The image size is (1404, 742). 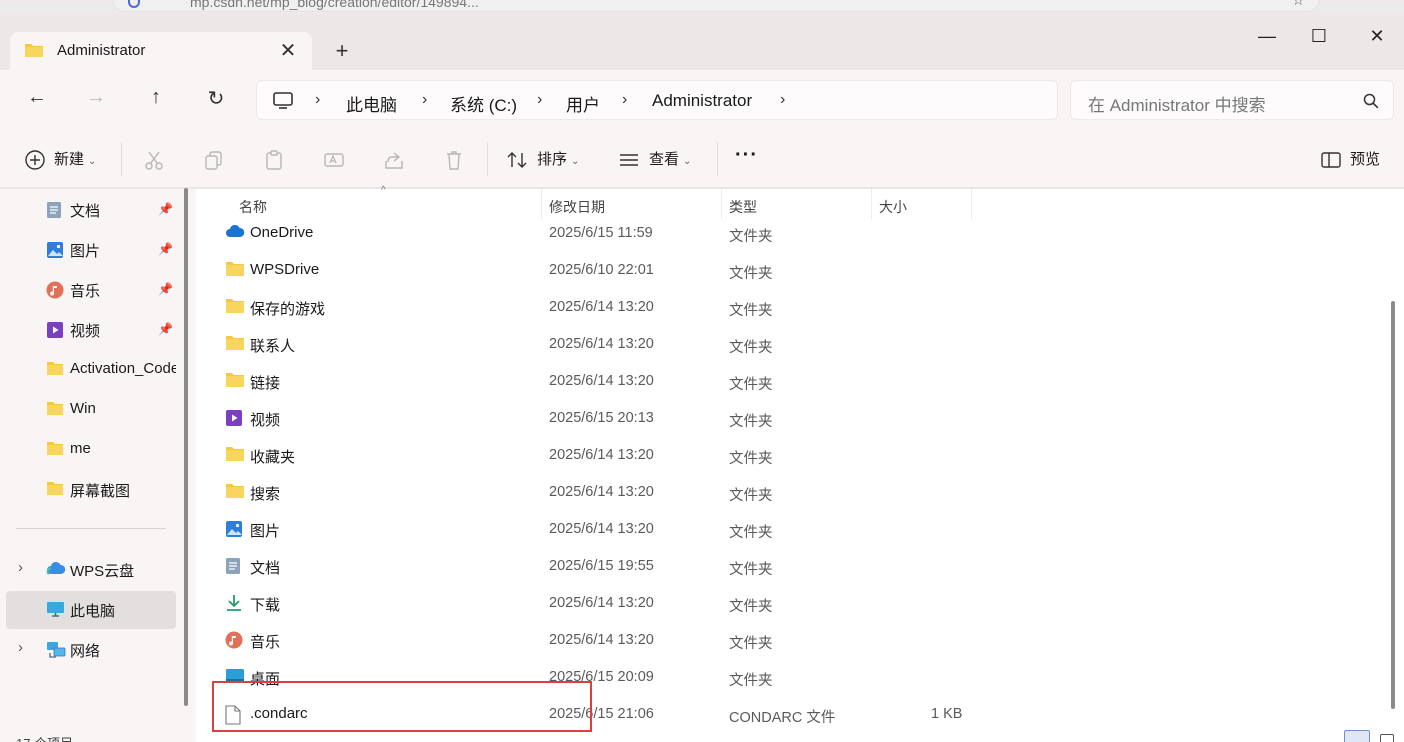 What do you see at coordinates (334, 160) in the screenshot?
I see `rename-icon` at bounding box center [334, 160].